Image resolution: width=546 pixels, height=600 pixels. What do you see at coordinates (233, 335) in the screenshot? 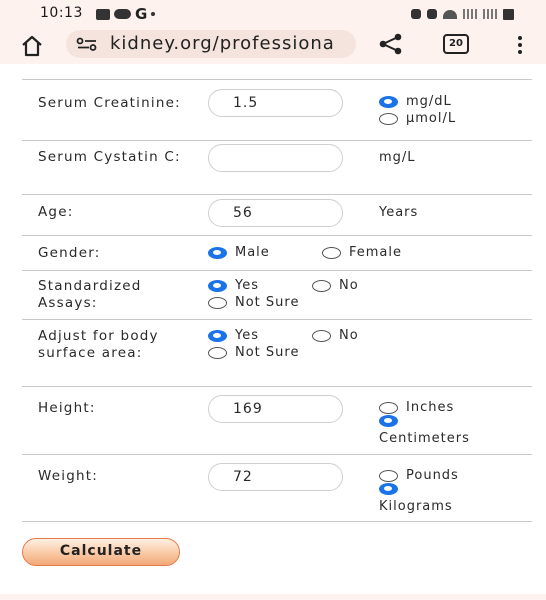
I see `bsa-yes-radio: Yes` at bounding box center [233, 335].